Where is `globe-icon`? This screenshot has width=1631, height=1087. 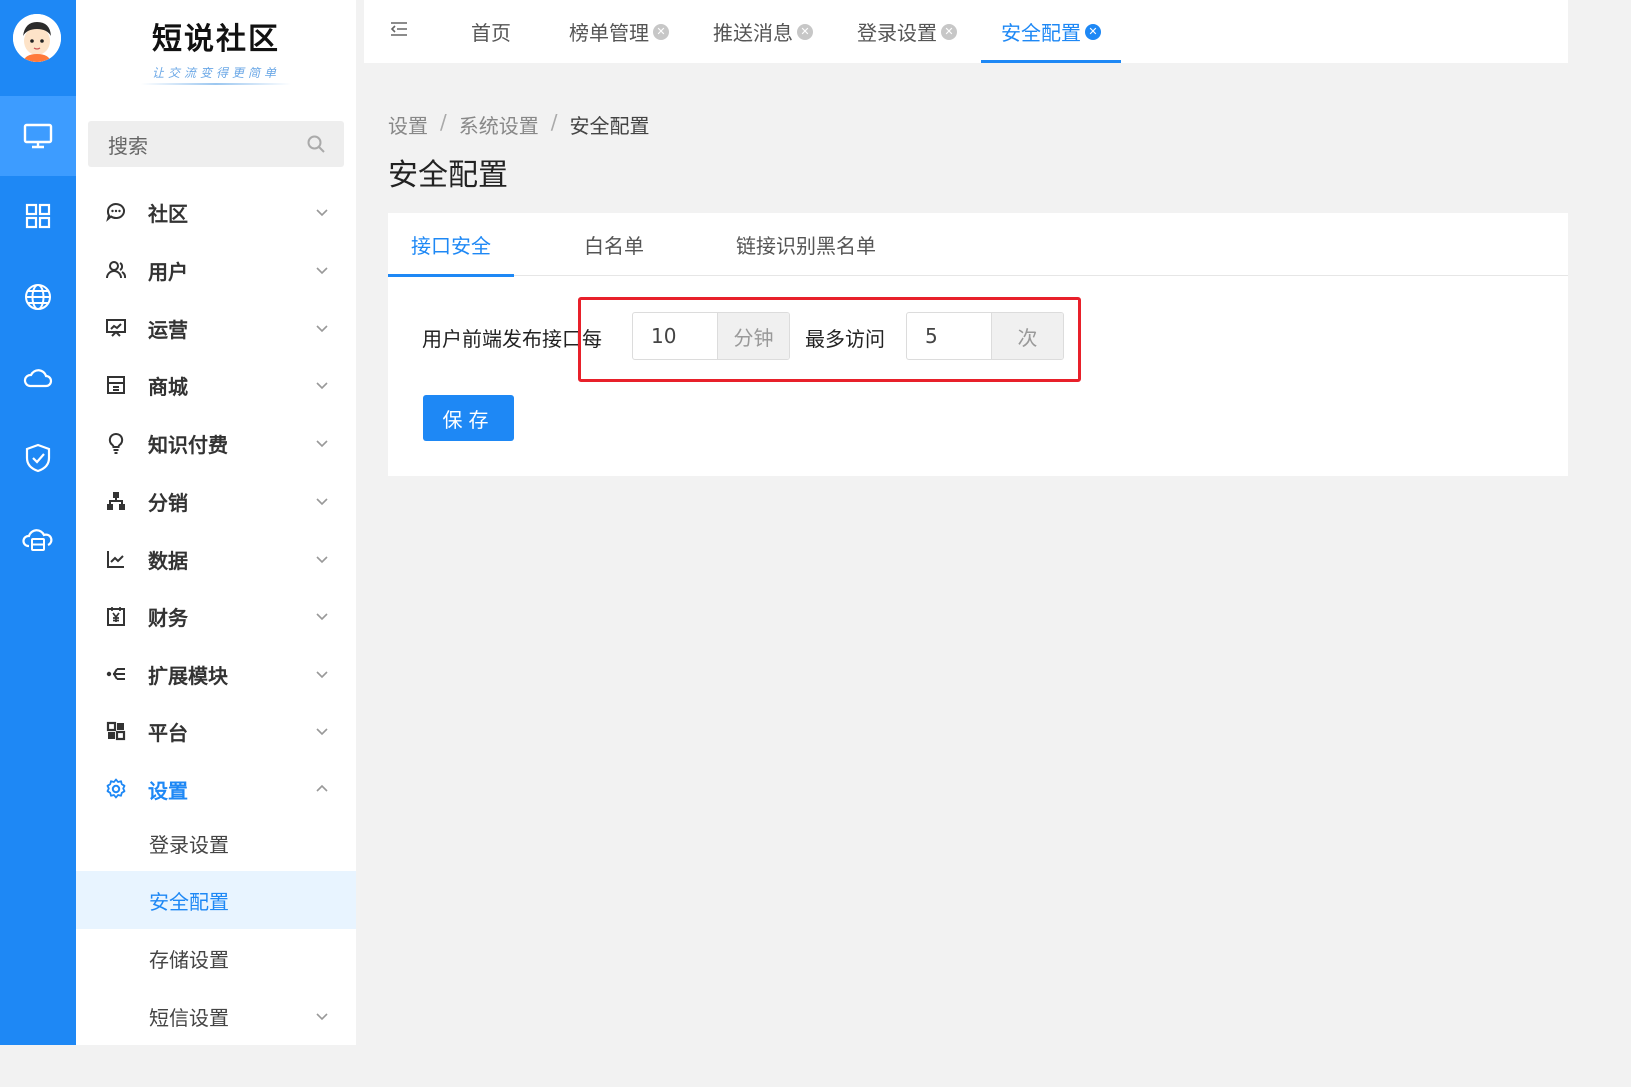
globe-icon is located at coordinates (38, 297).